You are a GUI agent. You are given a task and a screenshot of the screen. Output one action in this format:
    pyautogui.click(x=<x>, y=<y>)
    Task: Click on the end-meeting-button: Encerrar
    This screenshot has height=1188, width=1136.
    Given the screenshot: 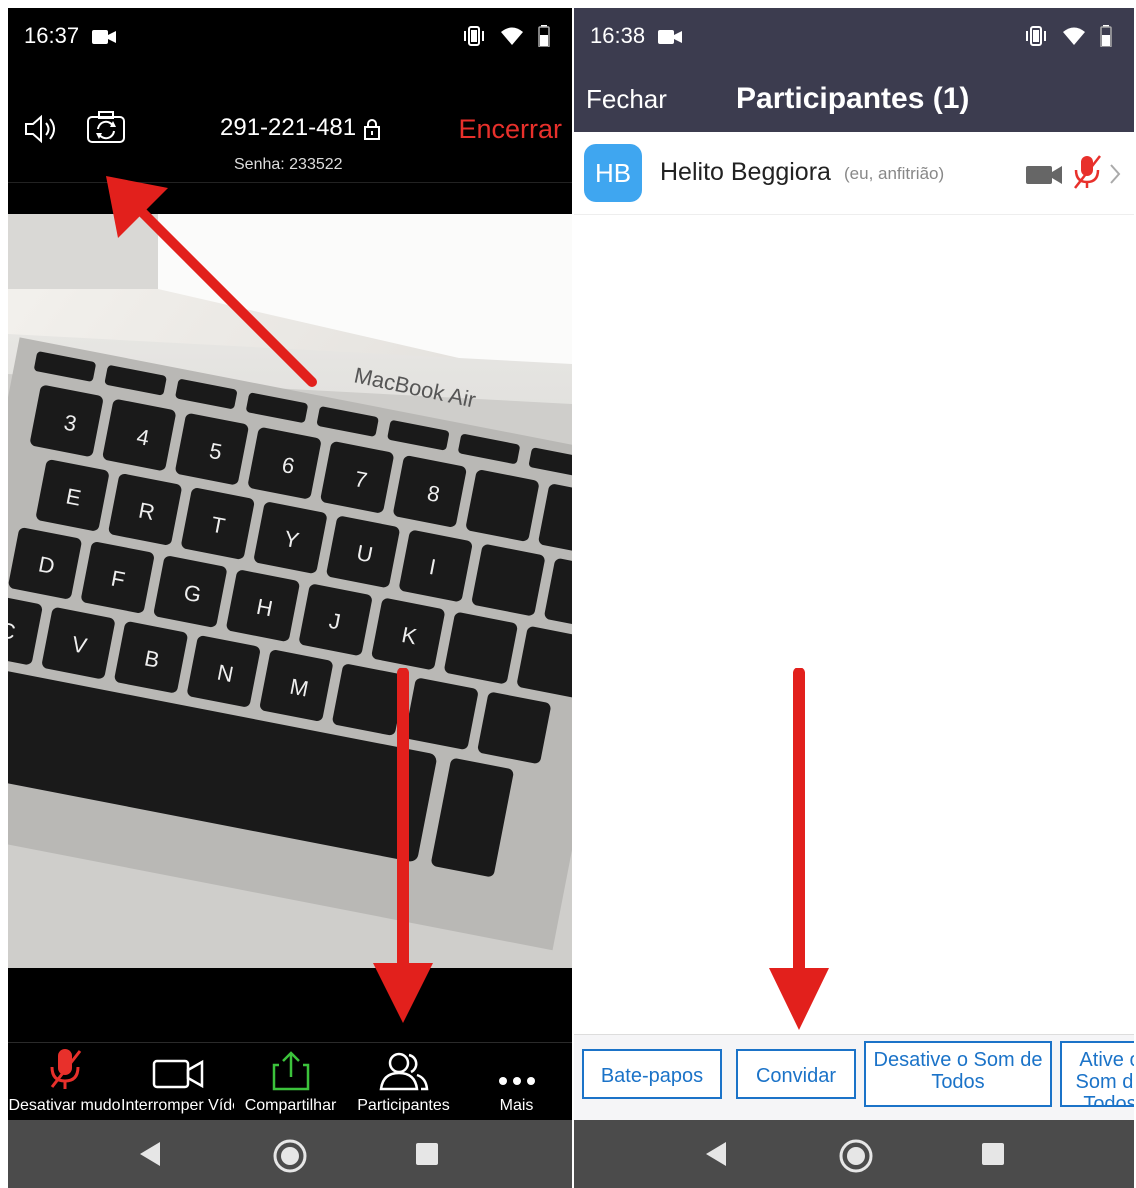 What is the action you would take?
    pyautogui.click(x=510, y=129)
    